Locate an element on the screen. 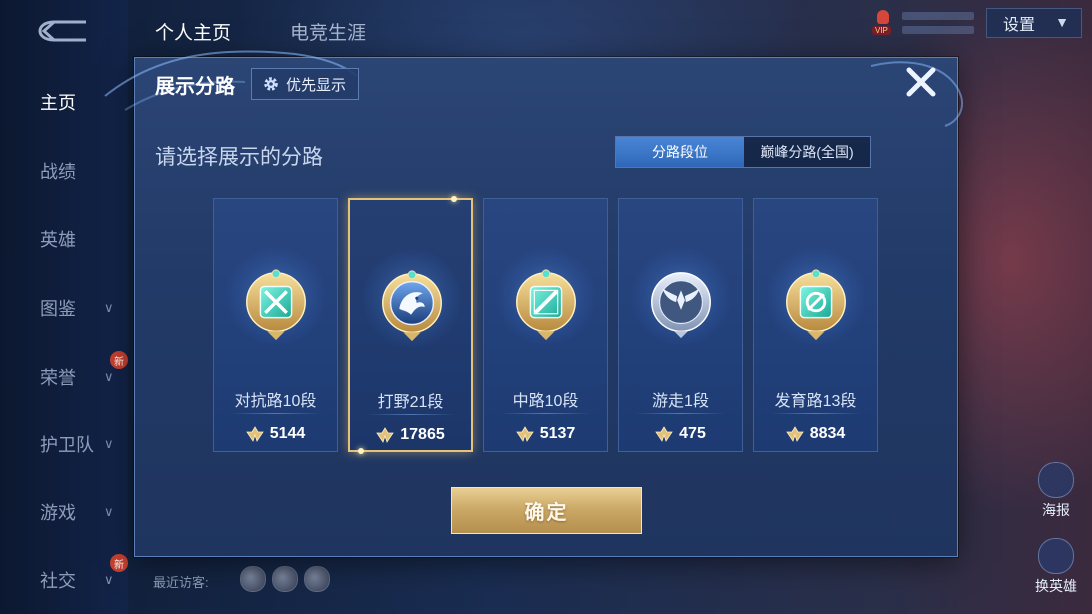 This screenshot has width=1092, height=614. sidebar-item-label: 荣誉 is located at coordinates (58, 378).